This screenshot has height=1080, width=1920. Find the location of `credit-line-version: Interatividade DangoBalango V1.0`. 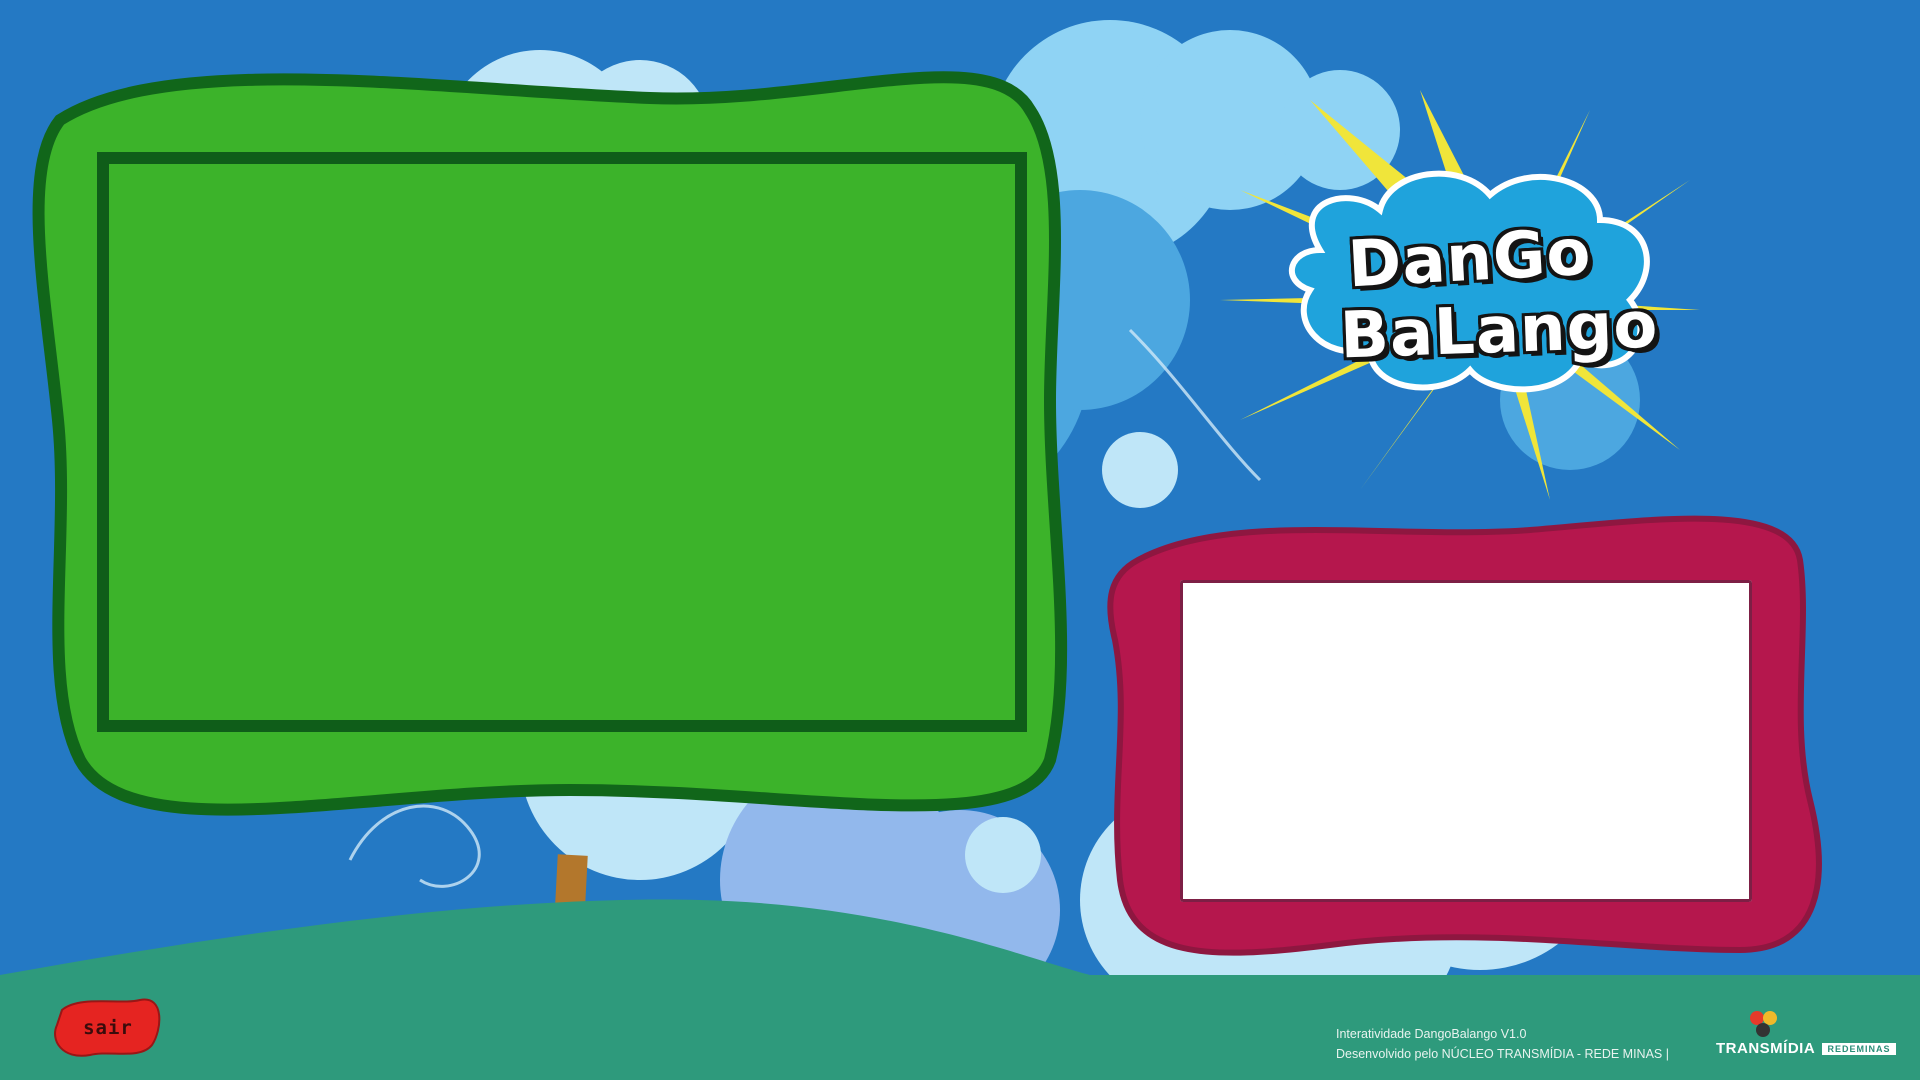

credit-line-version: Interatividade DangoBalango V1.0 is located at coordinates (1431, 1034).